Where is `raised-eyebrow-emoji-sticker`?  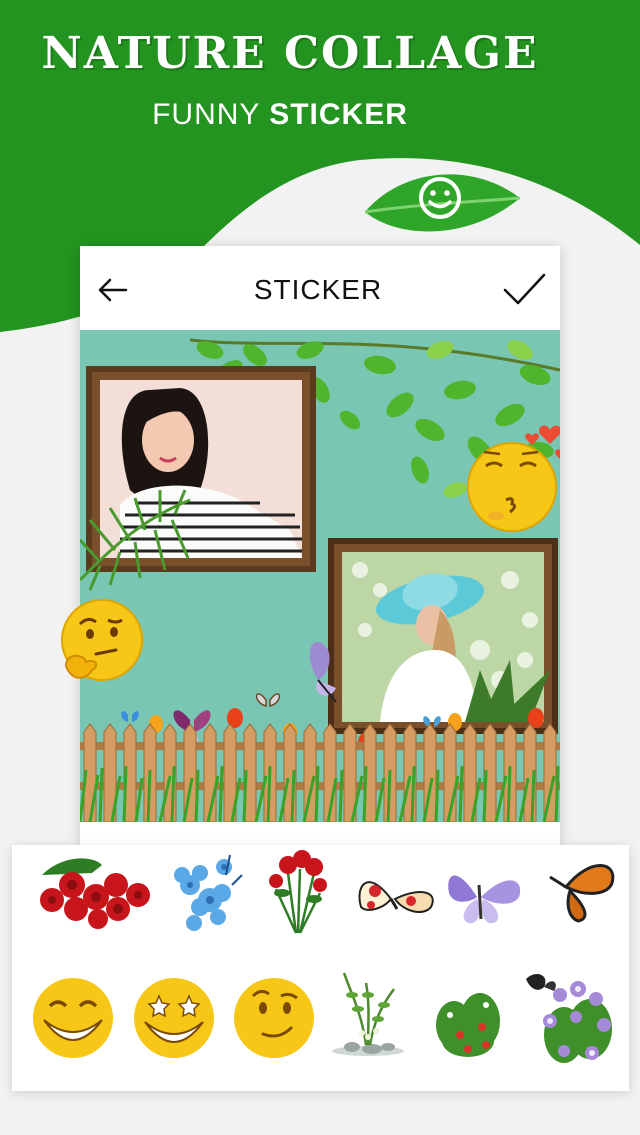
raised-eyebrow-emoji-sticker is located at coordinates (274, 1017).